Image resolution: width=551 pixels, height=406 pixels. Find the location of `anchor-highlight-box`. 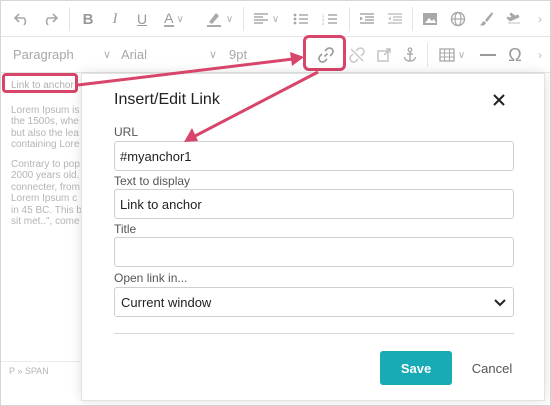

anchor-highlight-box is located at coordinates (40, 83).